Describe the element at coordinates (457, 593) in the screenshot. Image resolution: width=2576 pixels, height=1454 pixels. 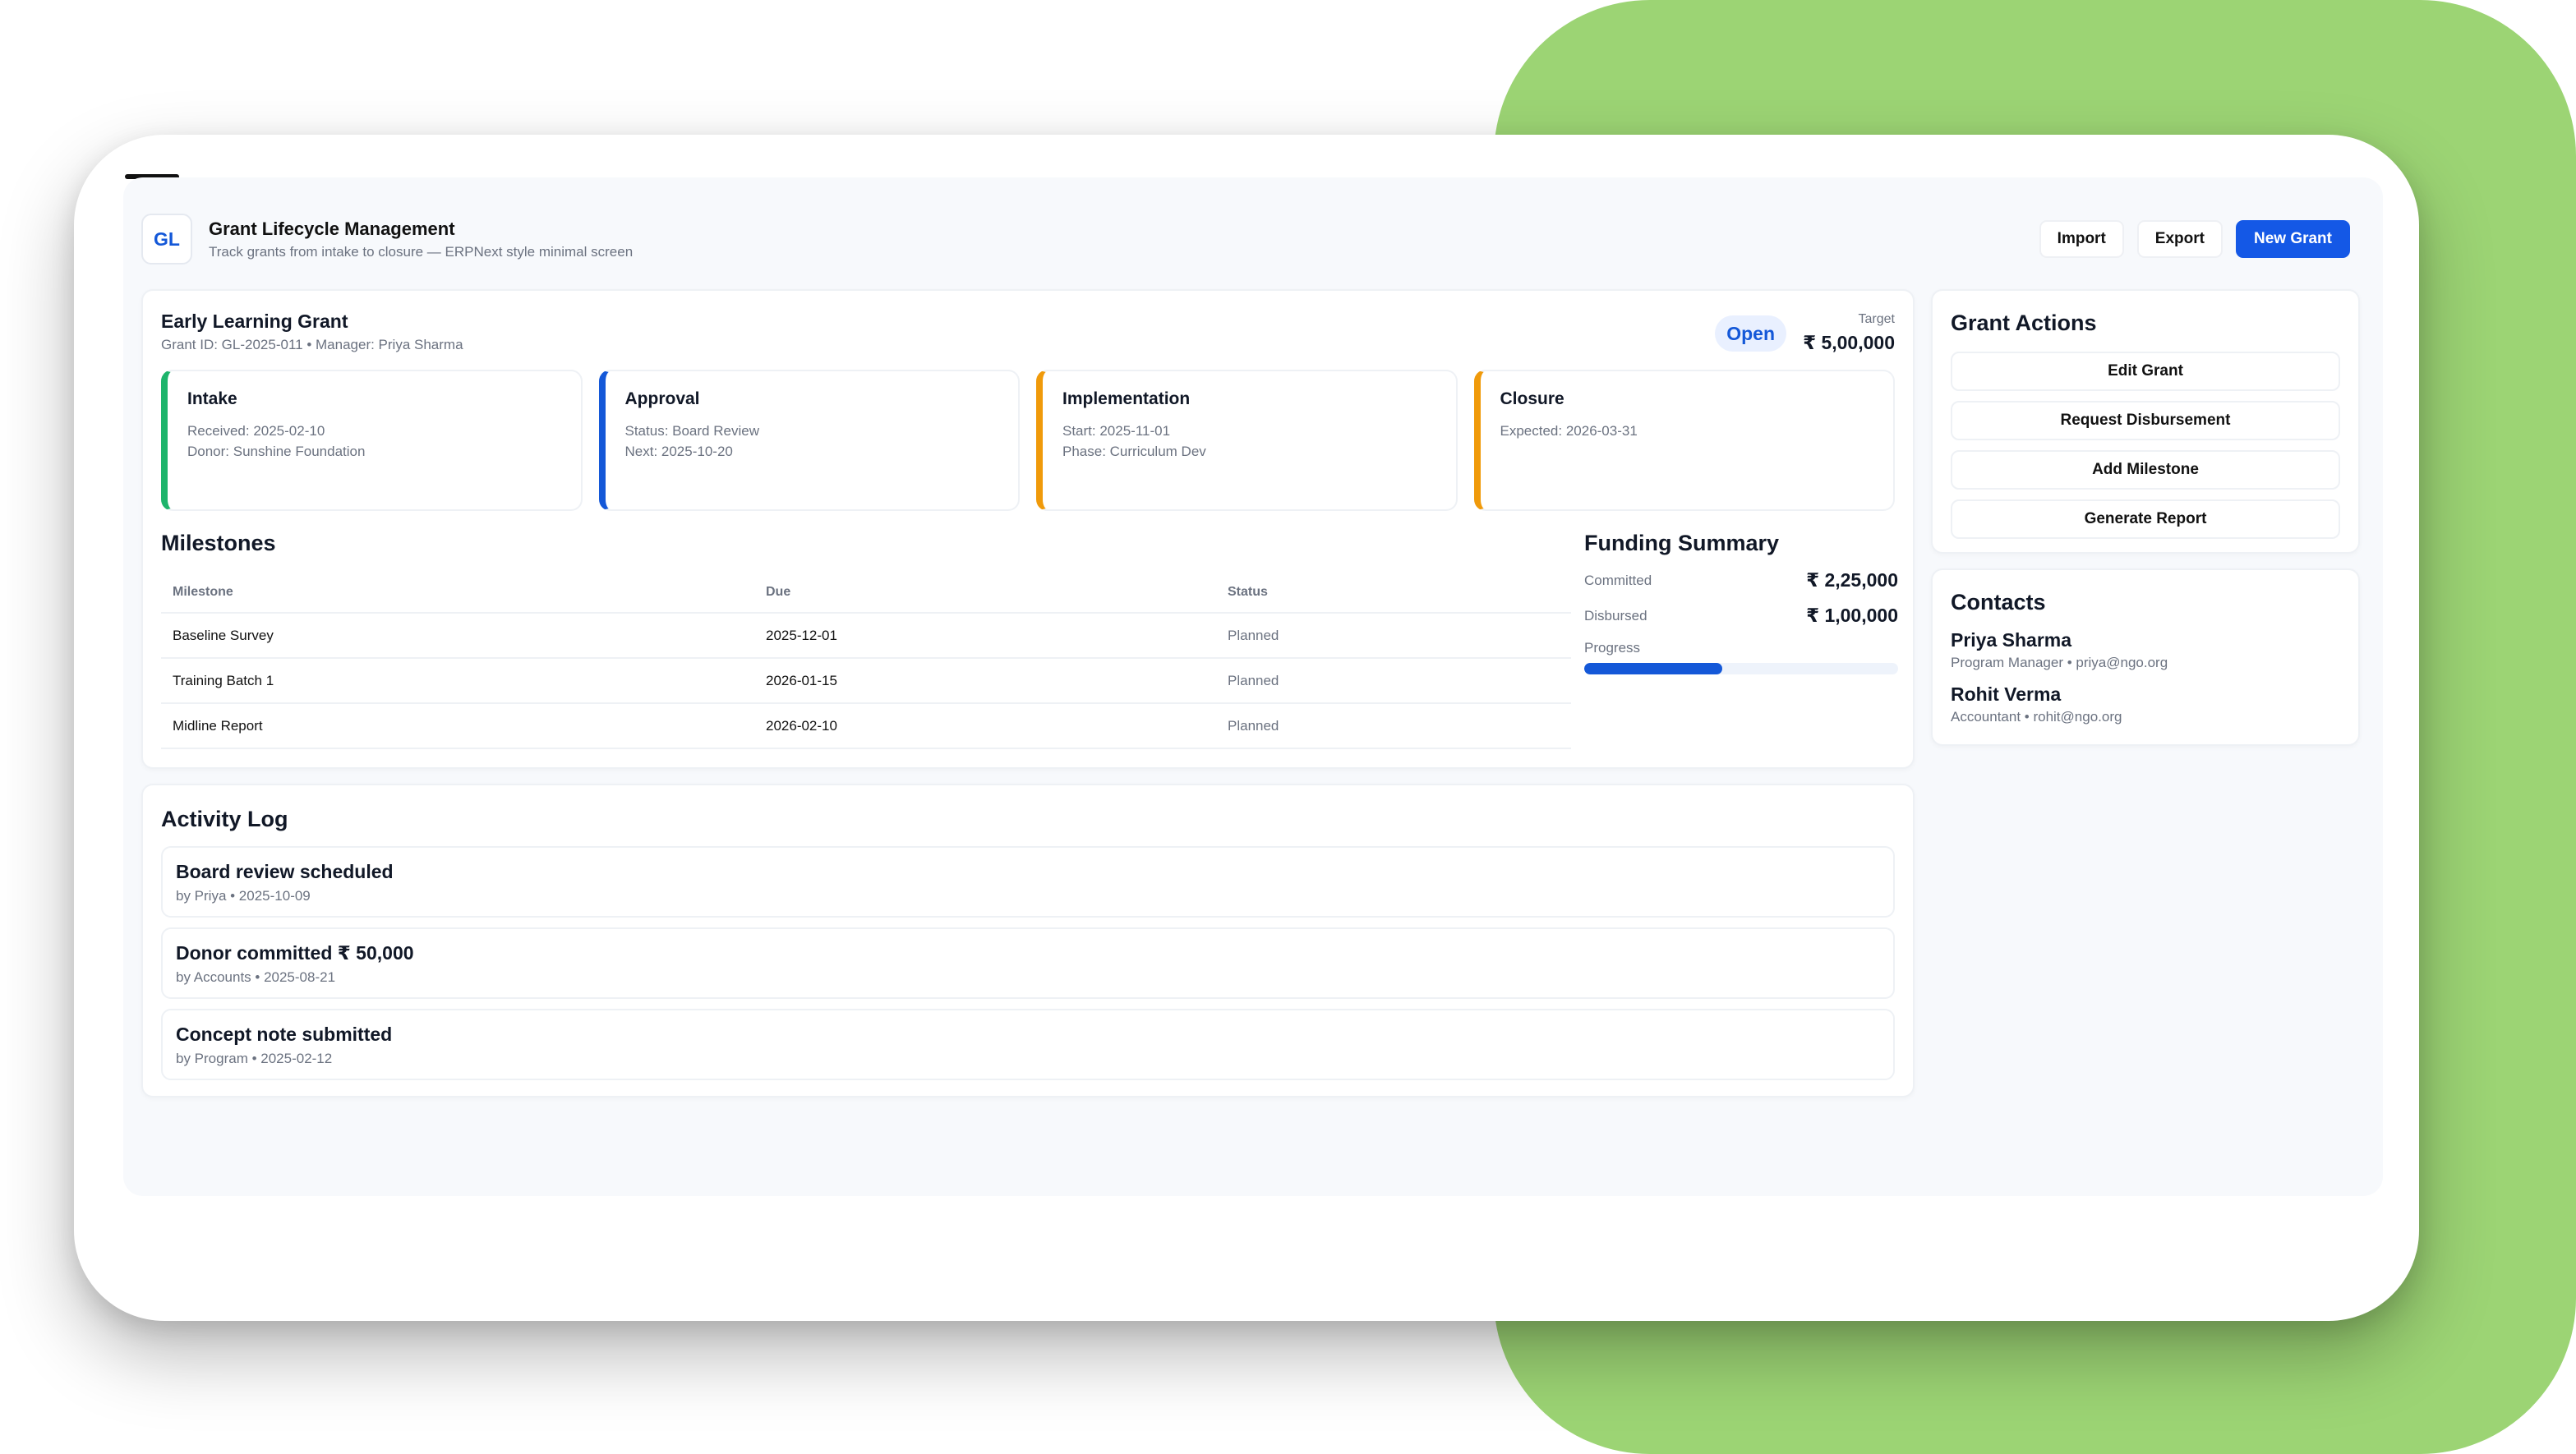
I see `column-header: Milestone` at that location.